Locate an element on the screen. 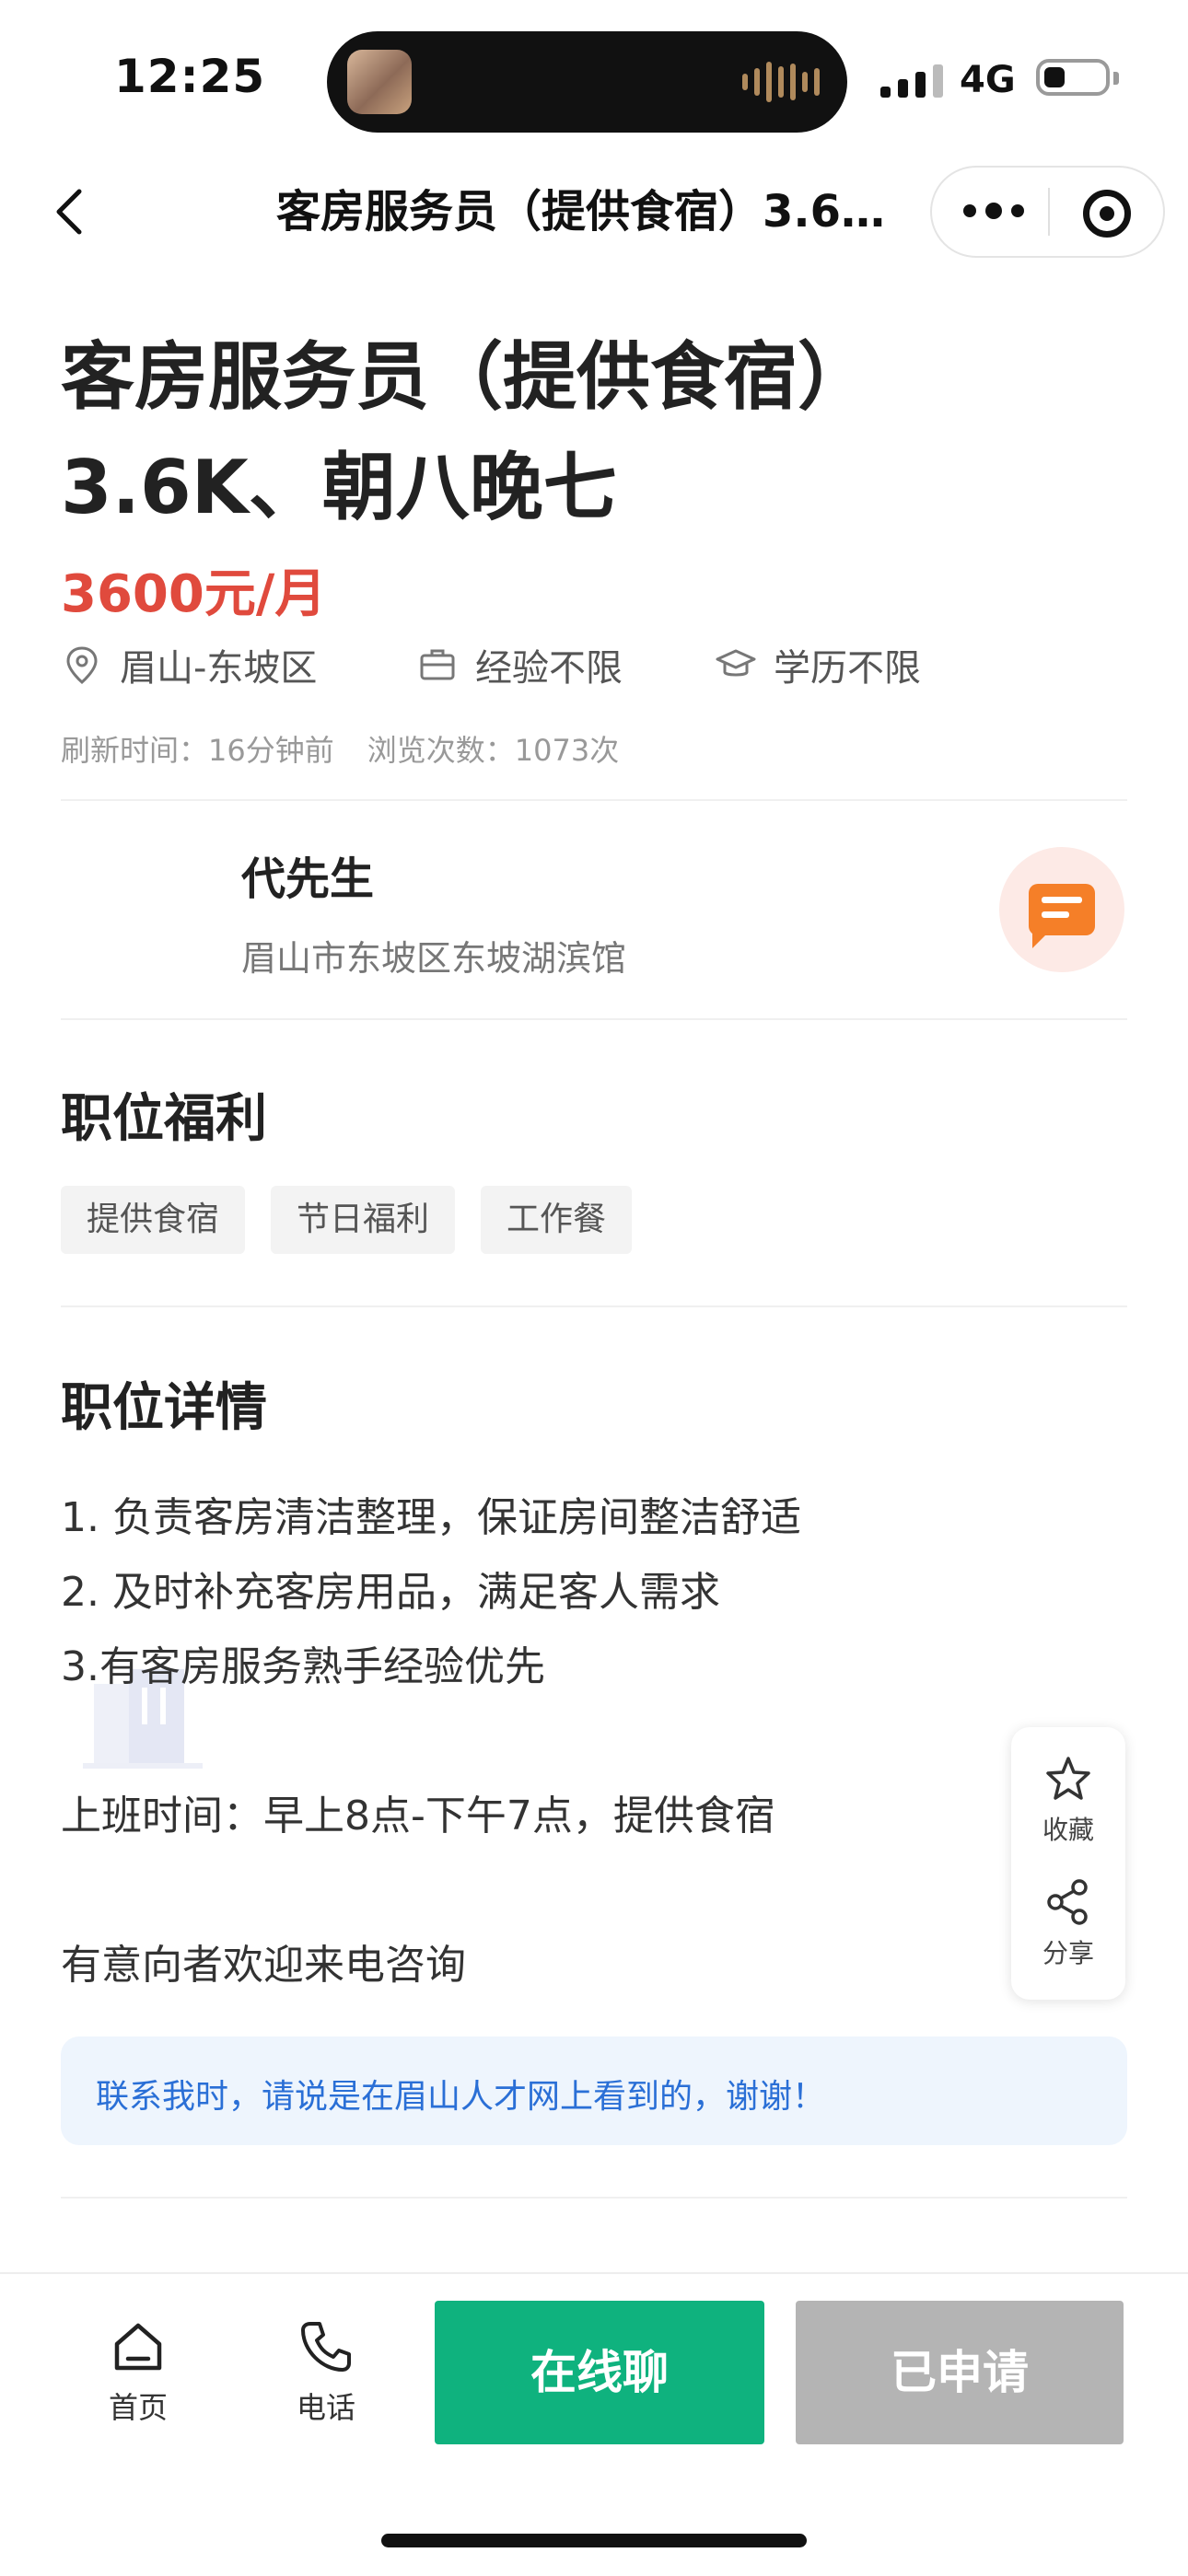 This screenshot has width=1188, height=2576. detail-line: 1. 负责客房清洁整理，保证房间整洁舒适 is located at coordinates (431, 1517).